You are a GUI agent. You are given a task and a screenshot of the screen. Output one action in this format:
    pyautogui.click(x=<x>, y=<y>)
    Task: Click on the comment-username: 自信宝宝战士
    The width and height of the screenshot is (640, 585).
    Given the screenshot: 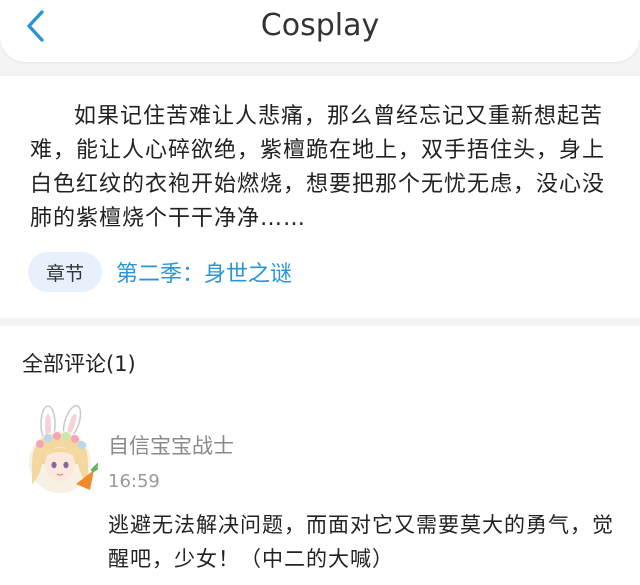 What is the action you would take?
    pyautogui.click(x=171, y=445)
    